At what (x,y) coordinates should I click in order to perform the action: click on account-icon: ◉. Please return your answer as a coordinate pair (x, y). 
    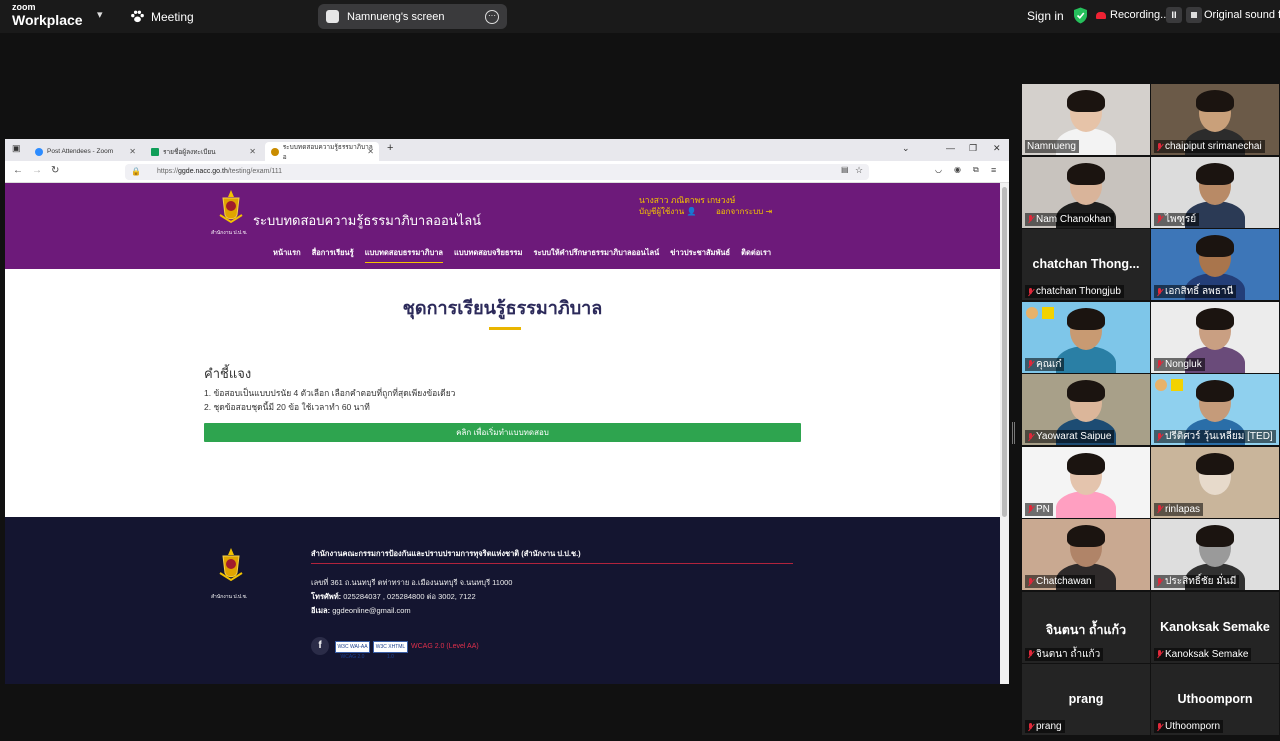
    Looking at the image, I should click on (957, 169).